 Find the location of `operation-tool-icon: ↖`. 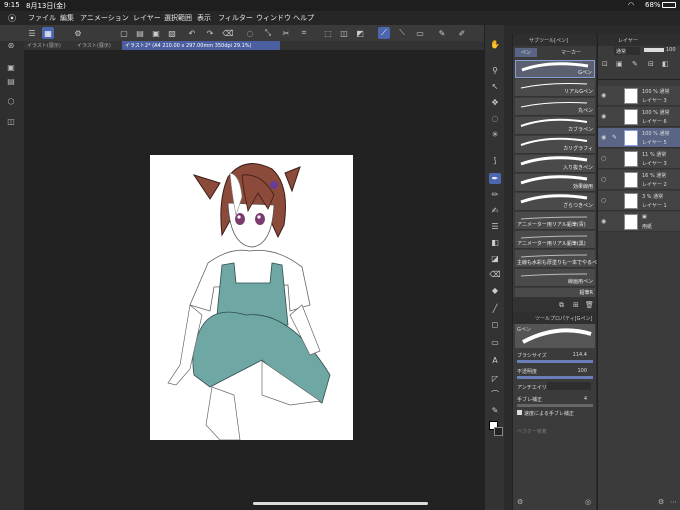

operation-tool-icon: ↖ is located at coordinates (495, 86).